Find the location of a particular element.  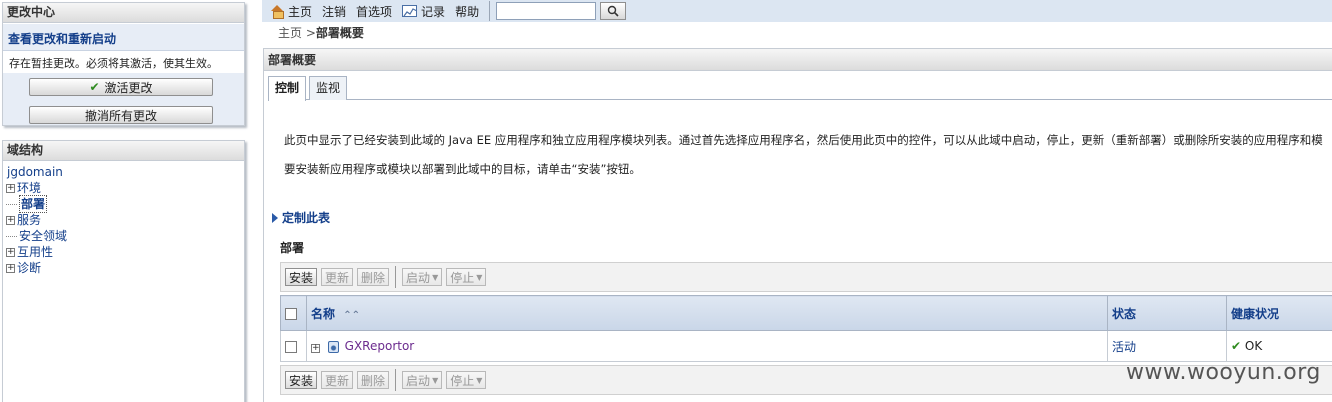

tree-item-deployments: 部署 is located at coordinates (125, 204).